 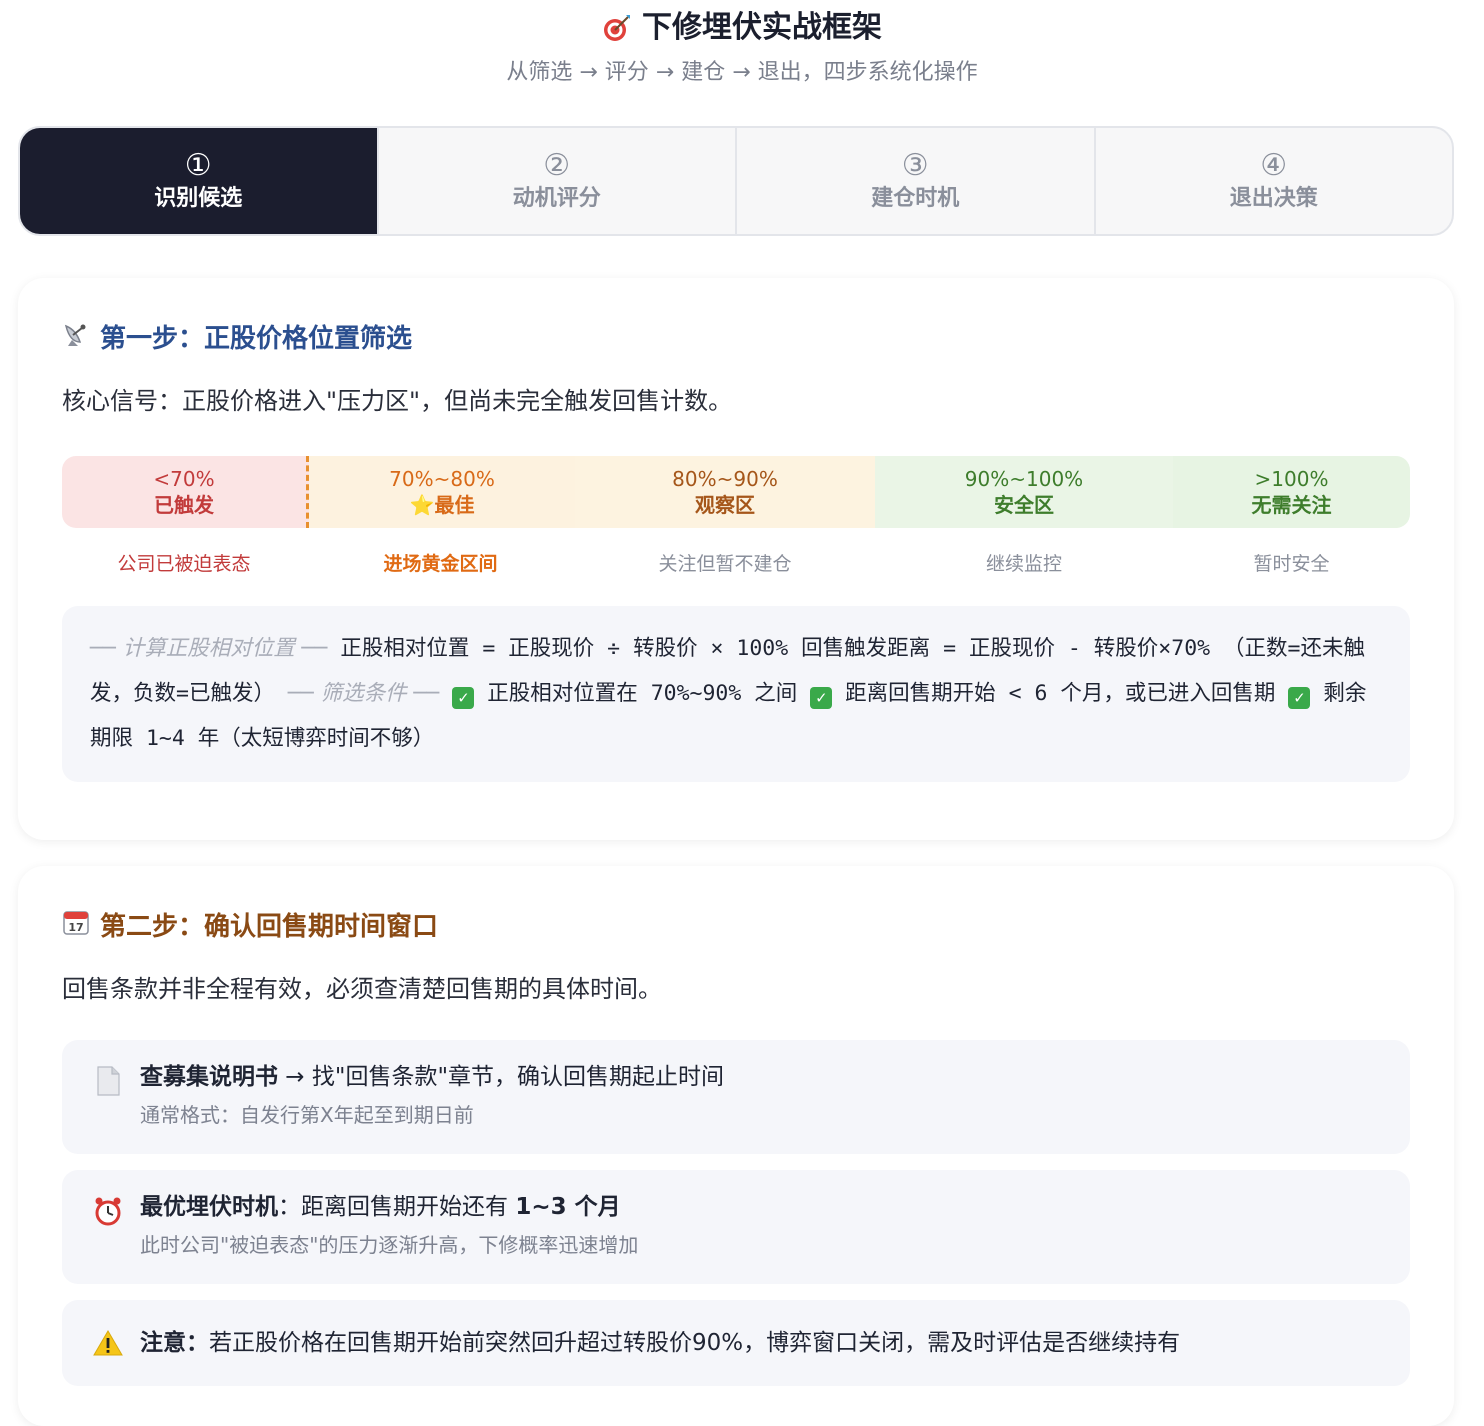 What do you see at coordinates (1274, 165) in the screenshot?
I see `tab-number: ④` at bounding box center [1274, 165].